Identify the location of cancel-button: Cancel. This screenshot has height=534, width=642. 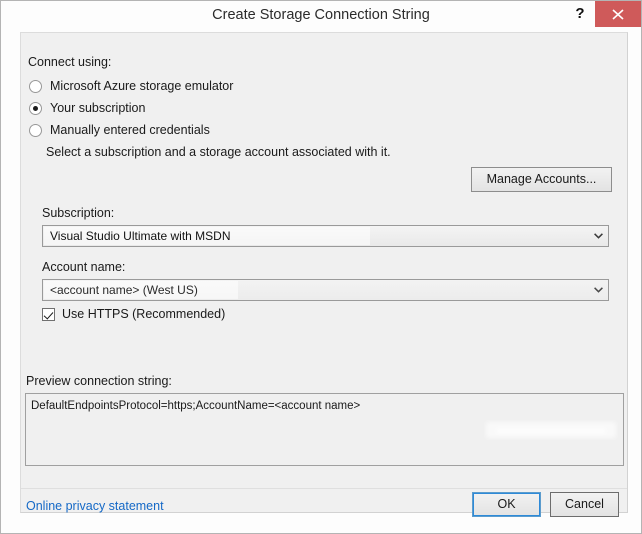
(584, 504).